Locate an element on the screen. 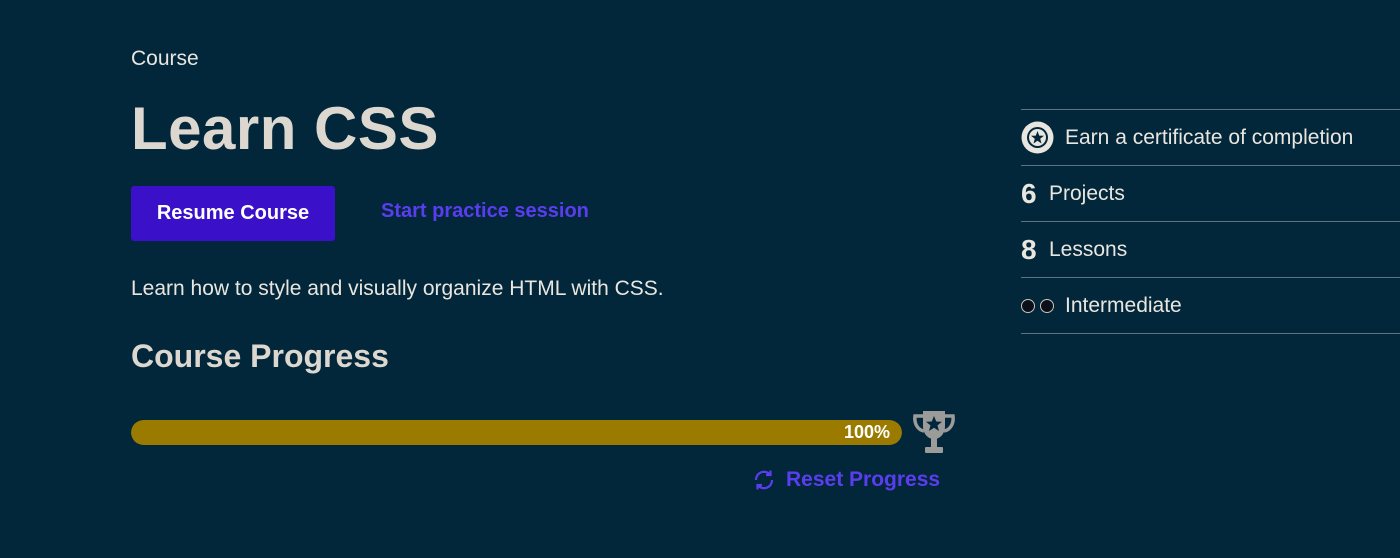 The width and height of the screenshot is (1400, 558). progress-percent-label: 100% is located at coordinates (866, 432).